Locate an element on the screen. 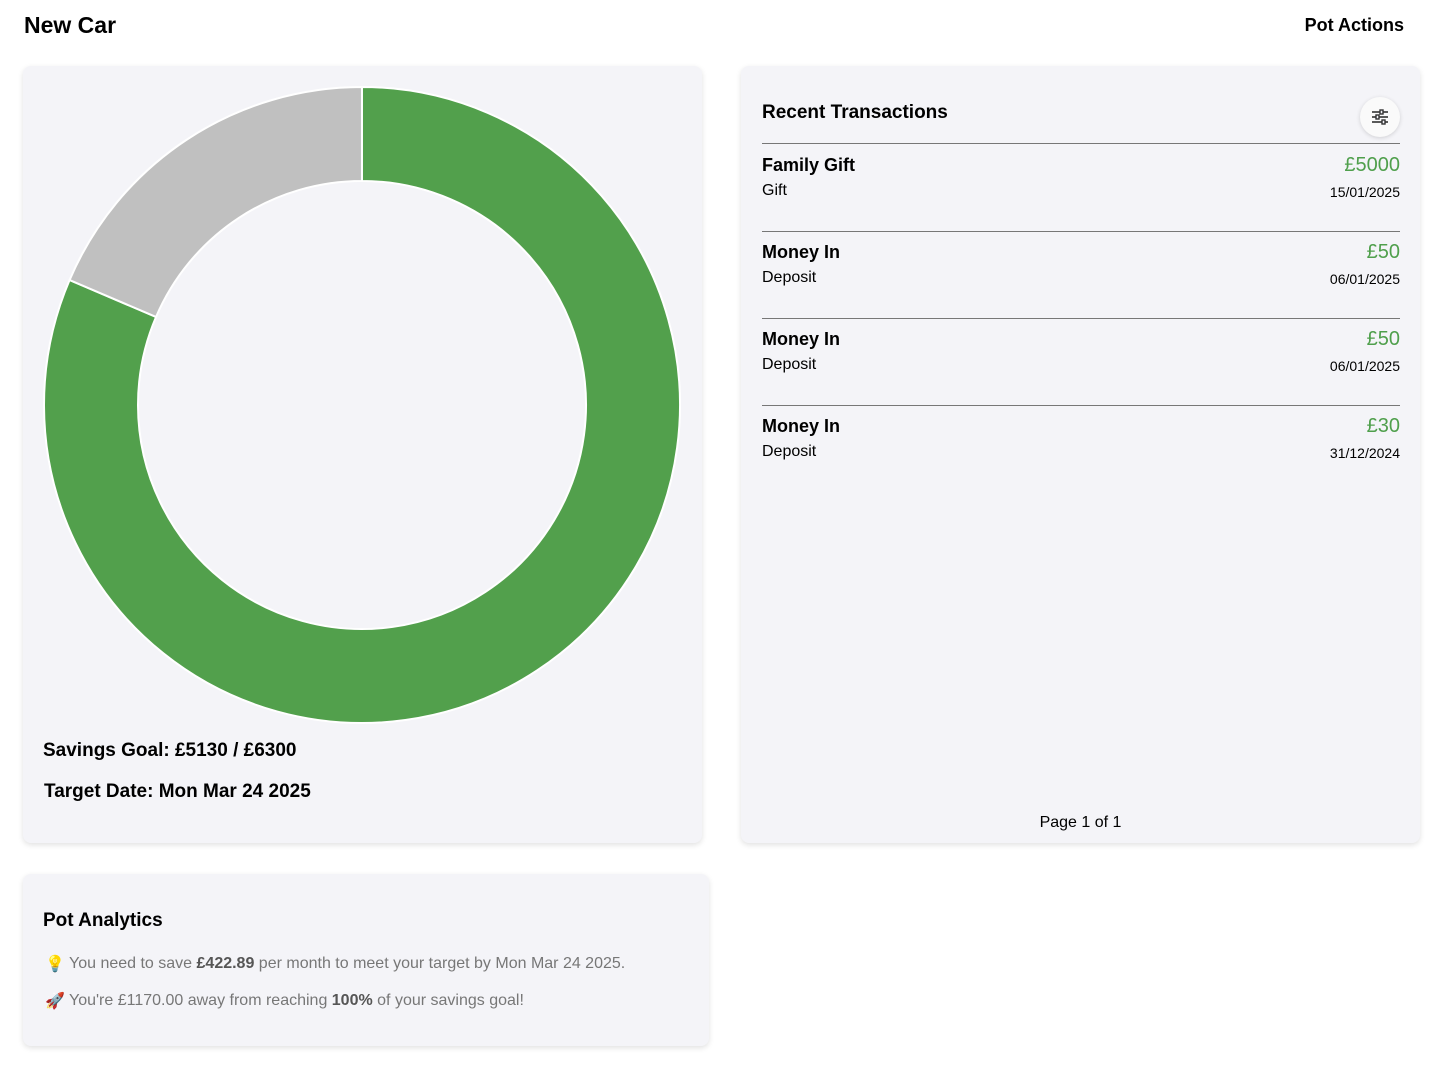  transaction-date: 31/12/2024 is located at coordinates (1364, 453).